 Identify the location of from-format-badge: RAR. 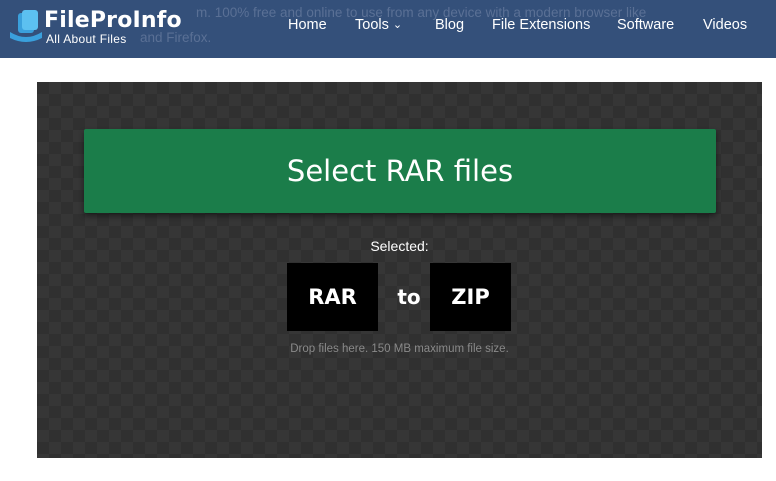
(332, 297).